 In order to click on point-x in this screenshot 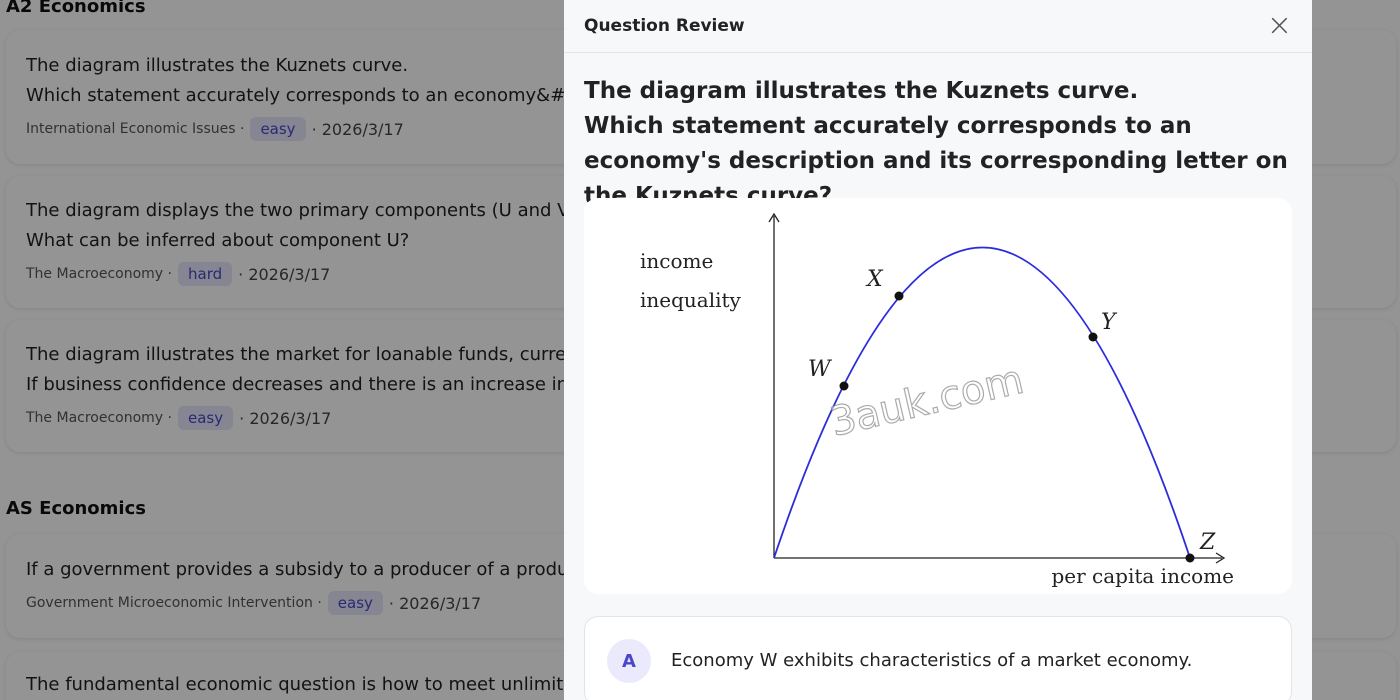, I will do `click(899, 296)`.